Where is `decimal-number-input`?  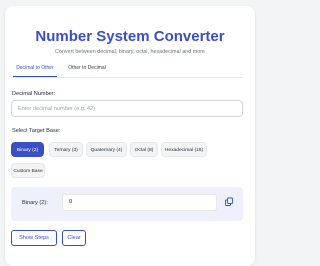
decimal-number-input is located at coordinates (127, 108).